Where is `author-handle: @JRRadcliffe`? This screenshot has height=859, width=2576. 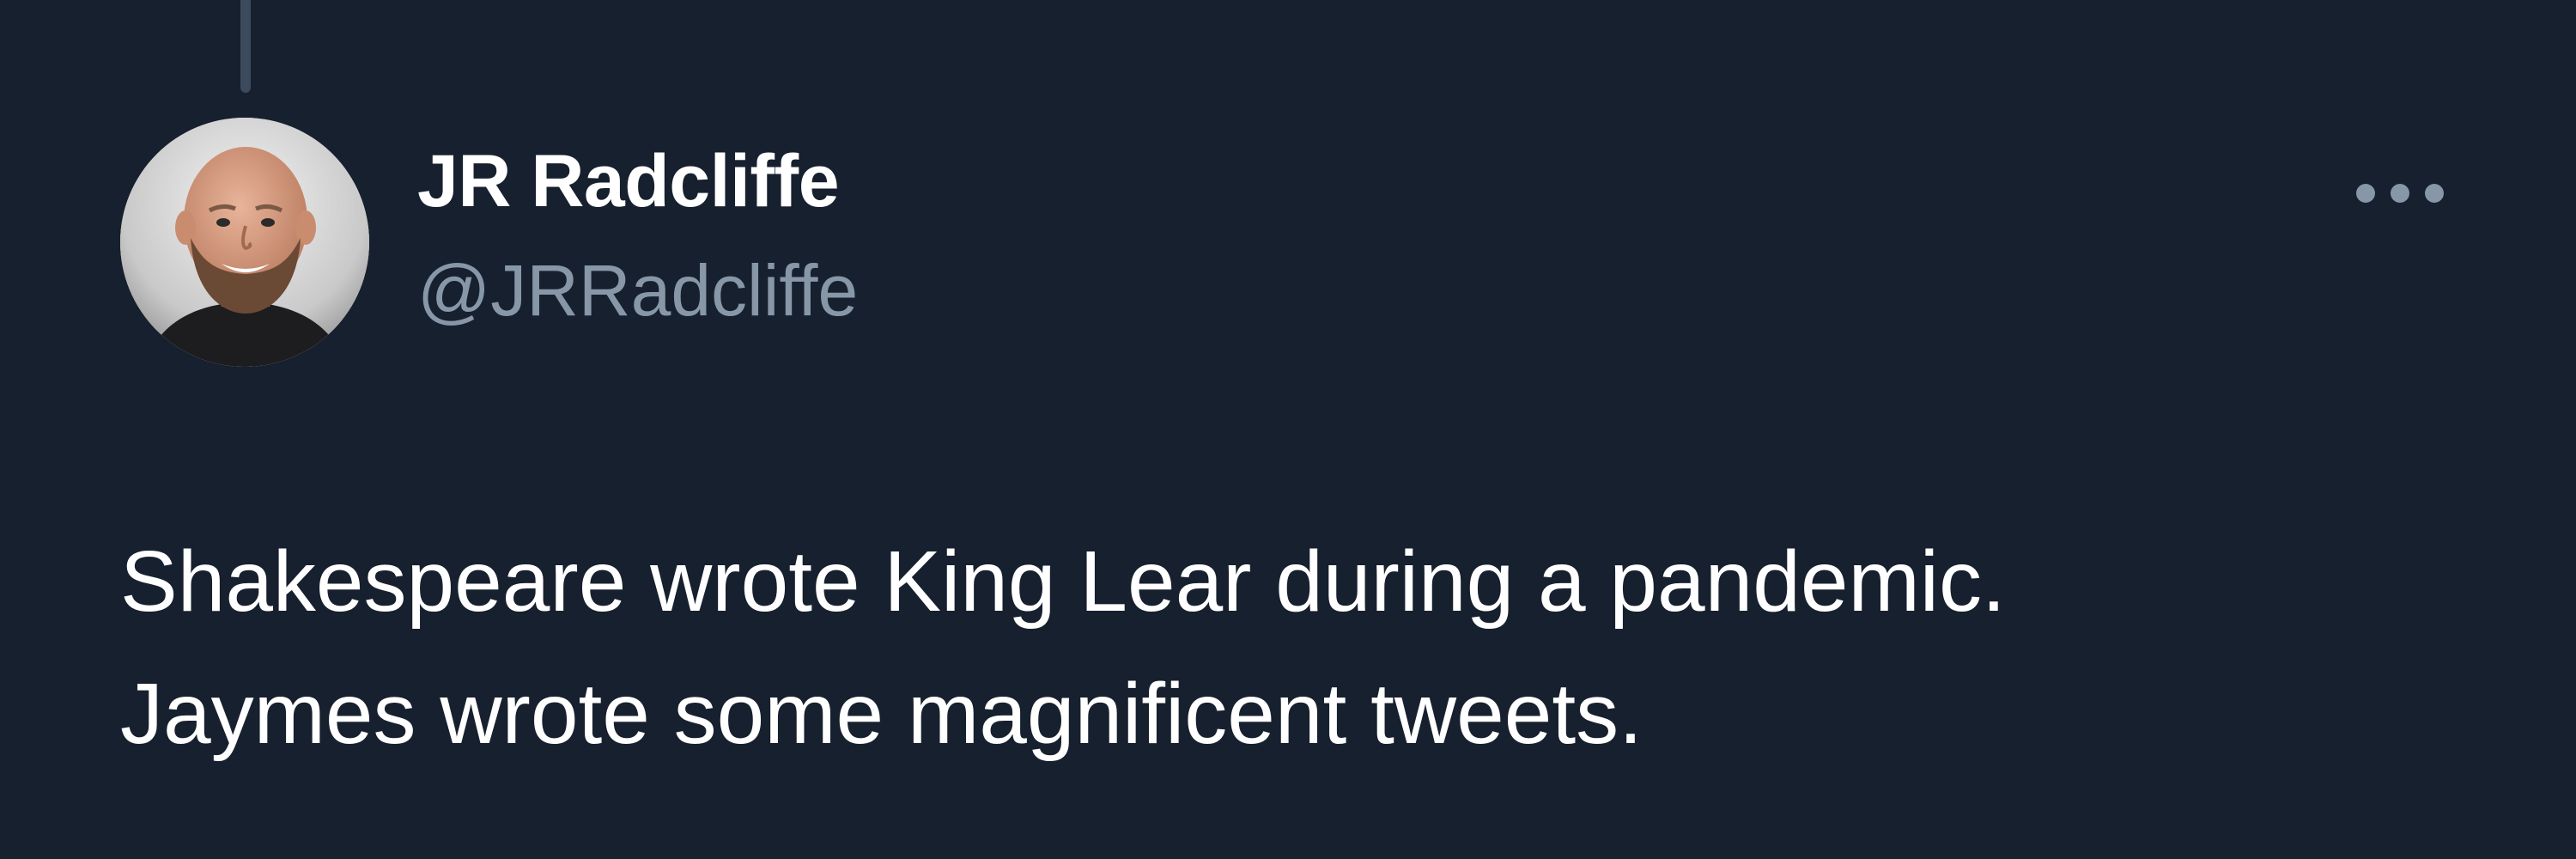
author-handle: @JRRadcliffe is located at coordinates (638, 290).